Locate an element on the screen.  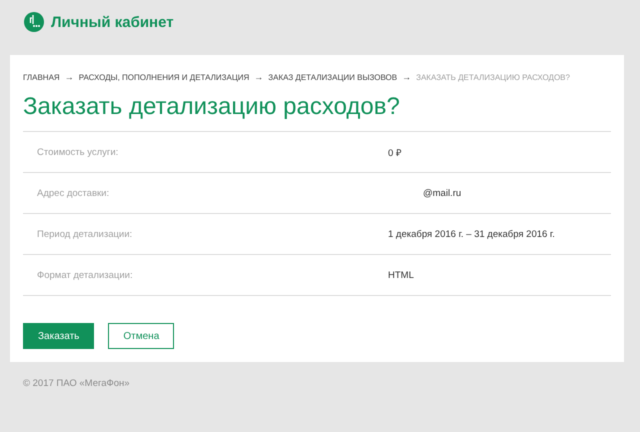
site-title: Личный кабинет is located at coordinates (112, 22).